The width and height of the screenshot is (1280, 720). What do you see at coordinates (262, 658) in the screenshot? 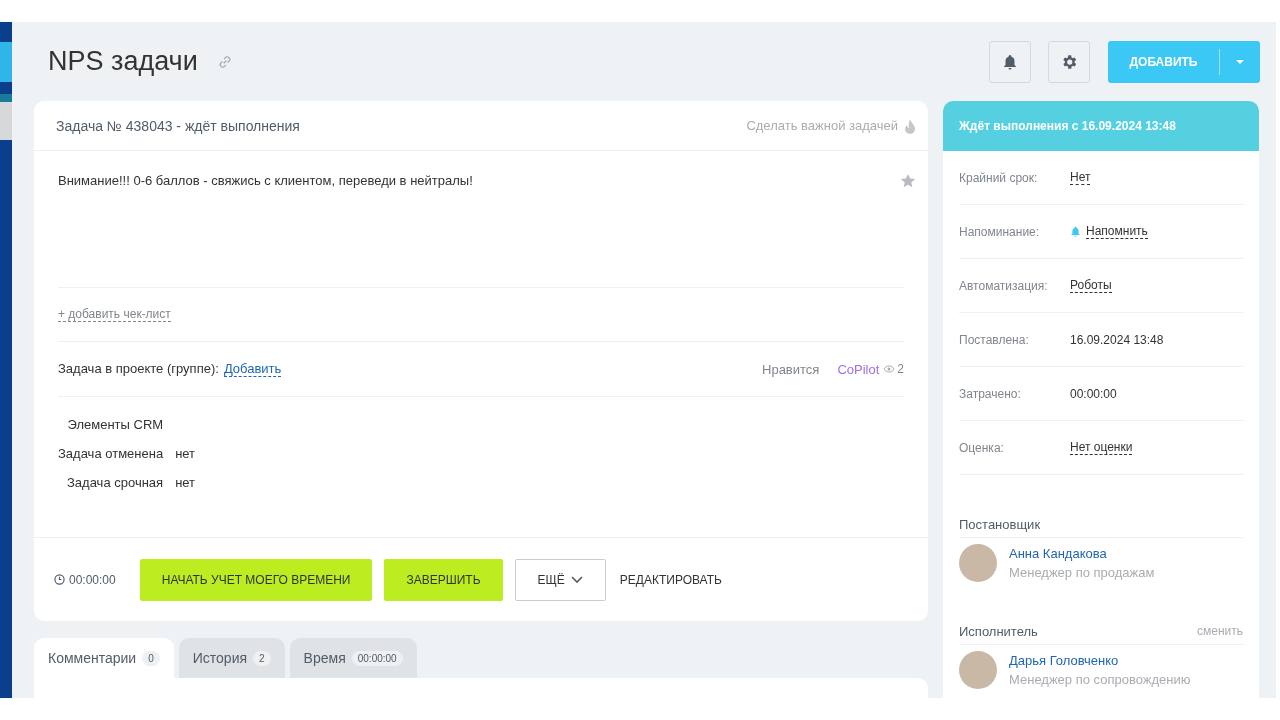
I see `tab-count: 2` at bounding box center [262, 658].